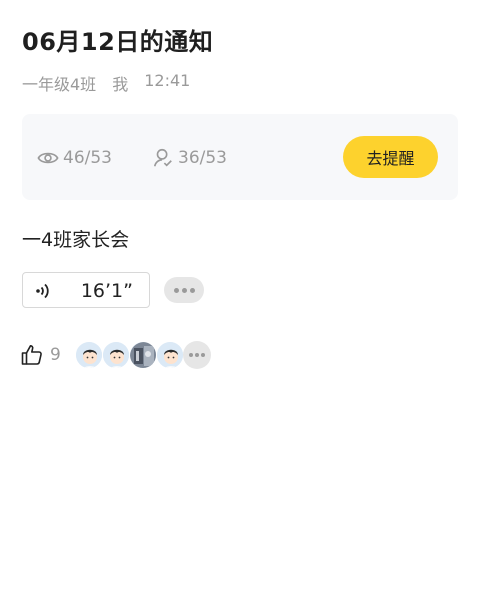  I want to click on voice-wave-icon, so click(42, 291).